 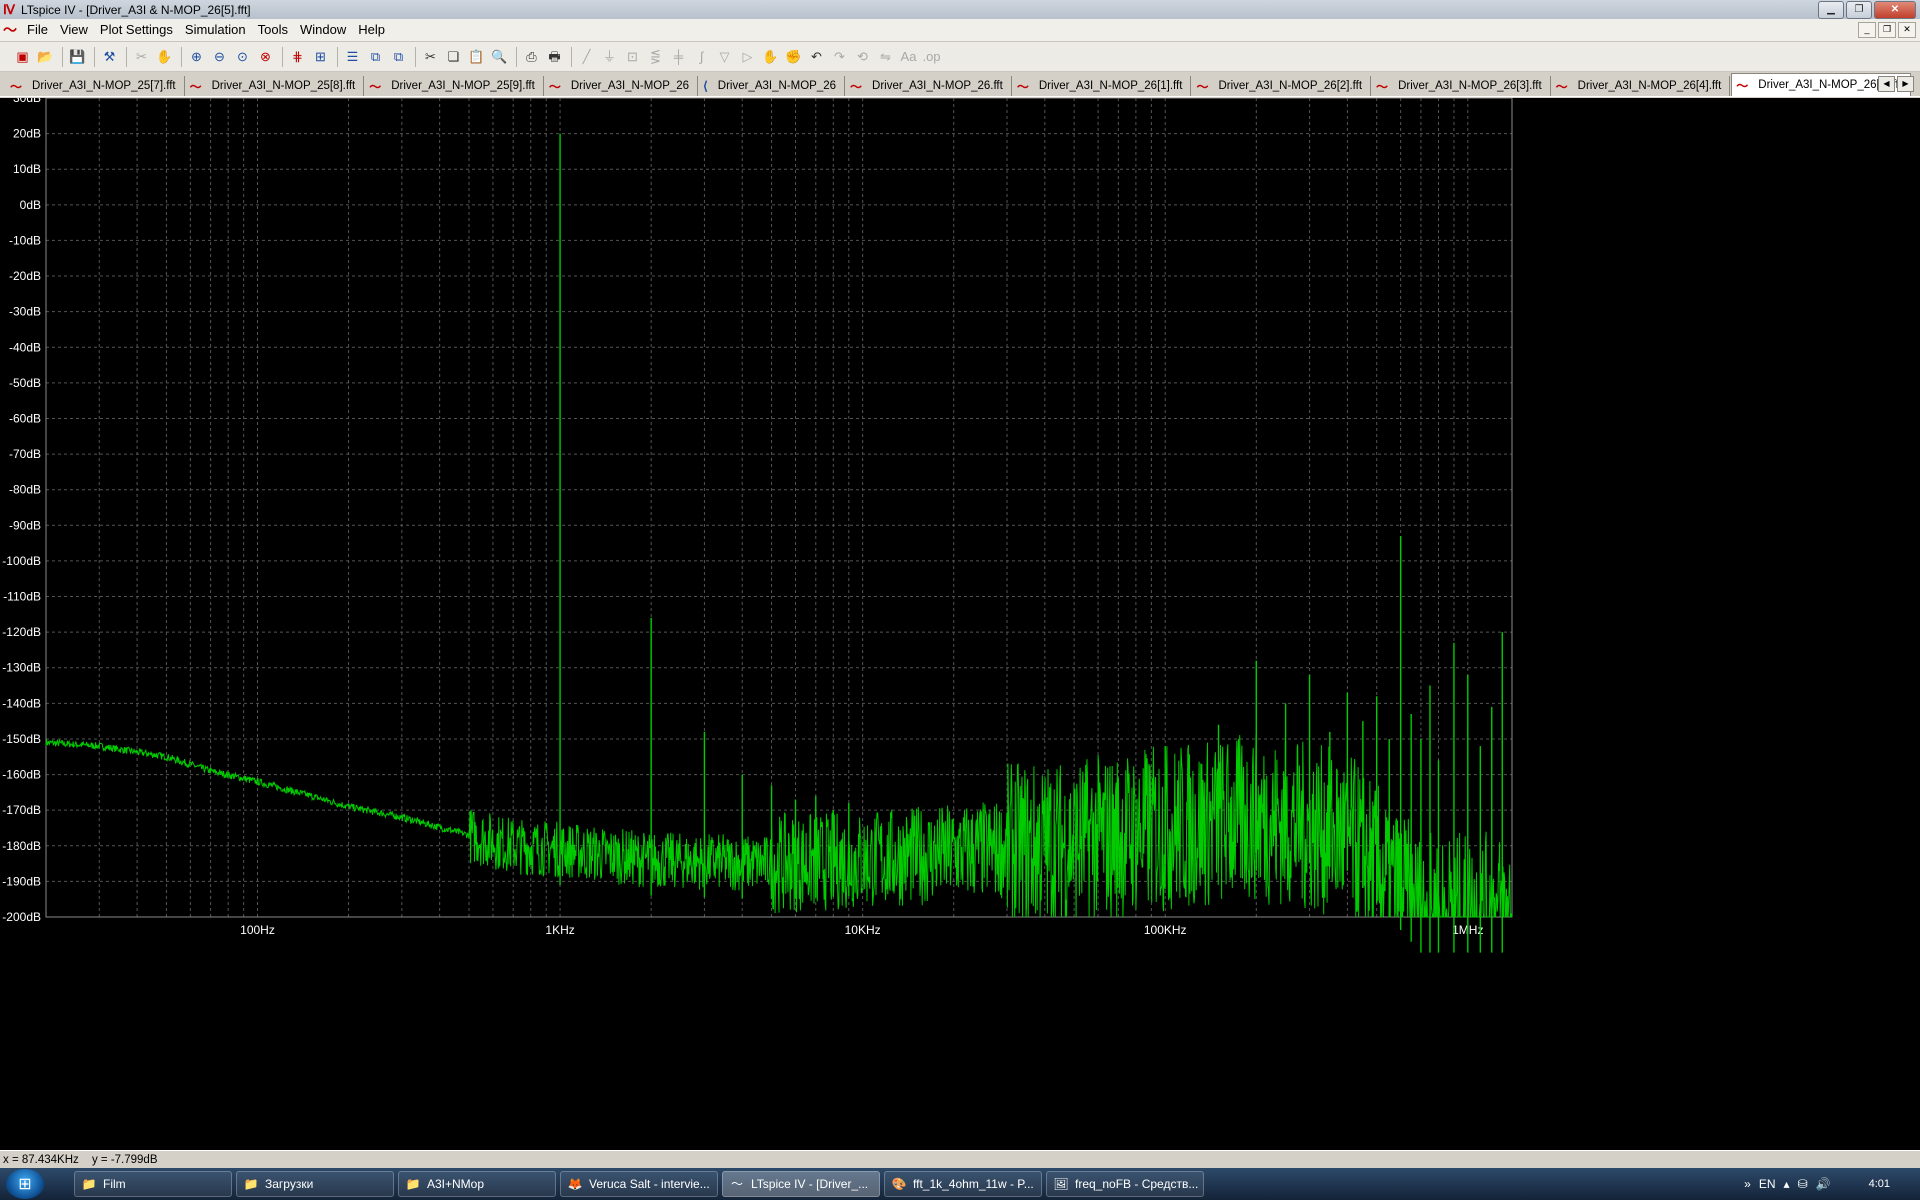 I want to click on tab-driver-26-1: 〜 Driver_A3I_N-MOP_26[1].fft, so click(x=1102, y=86).